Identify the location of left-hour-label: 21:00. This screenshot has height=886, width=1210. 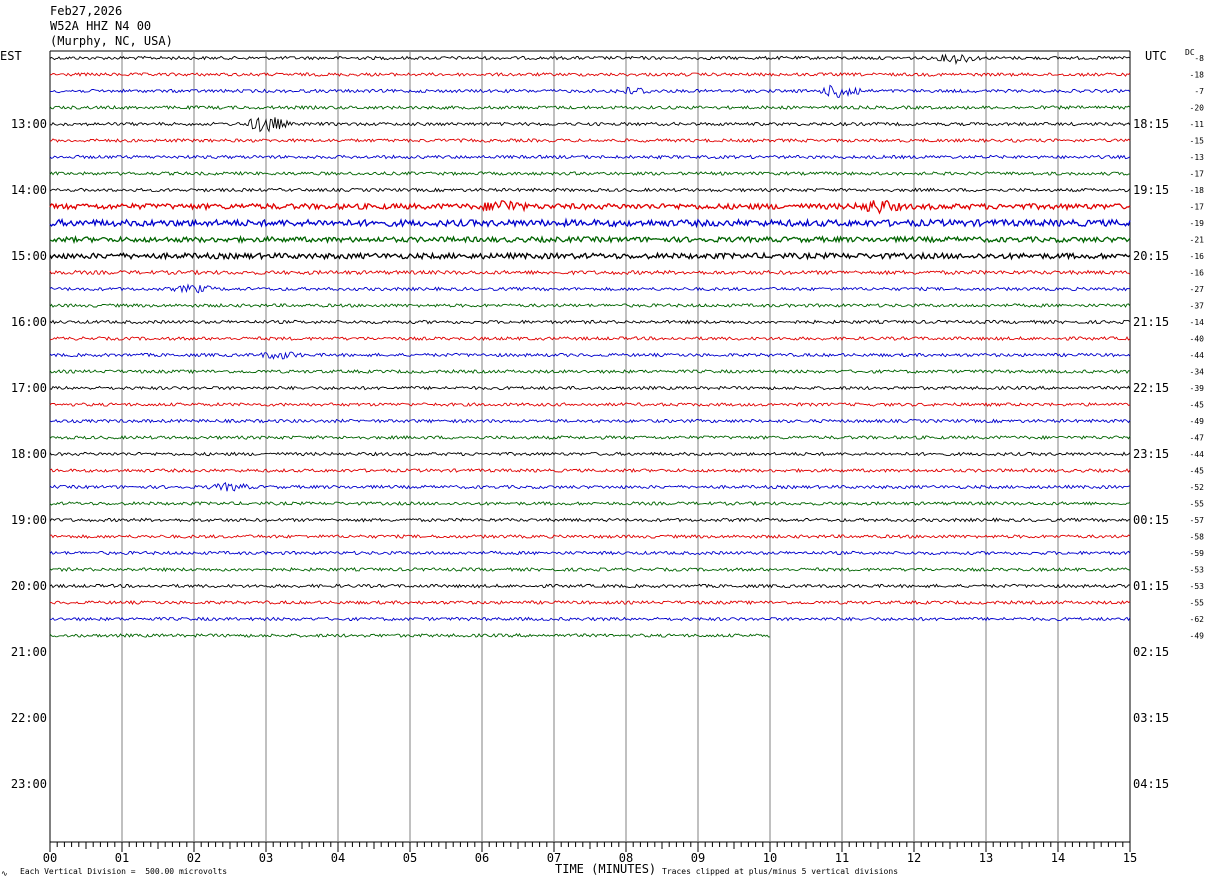
(29, 652).